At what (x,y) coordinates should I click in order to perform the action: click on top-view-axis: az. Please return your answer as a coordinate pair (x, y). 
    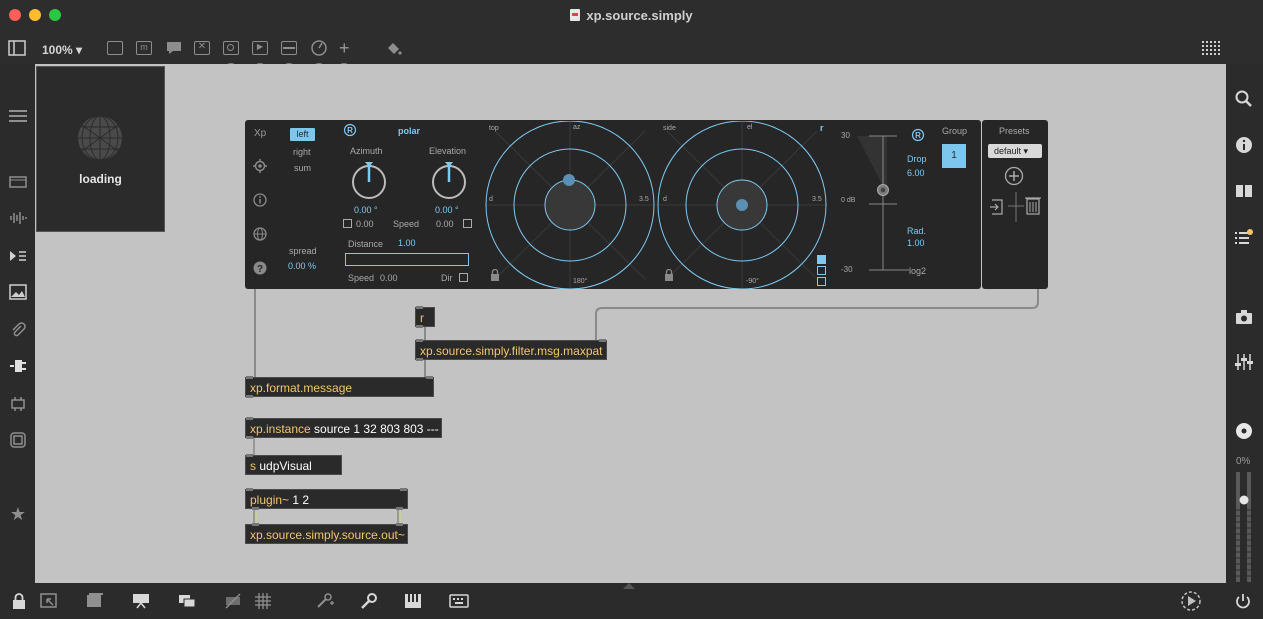
    Looking at the image, I should click on (577, 127).